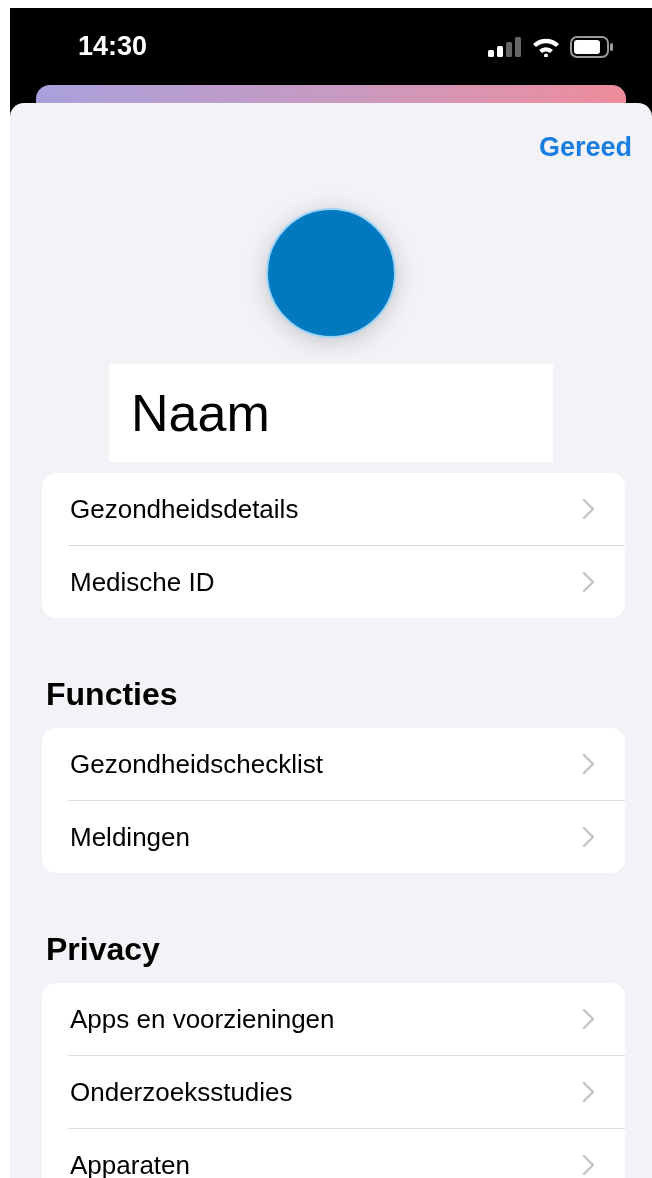 This screenshot has height=1178, width=652. I want to click on settings-row: Meldingen, so click(333, 837).